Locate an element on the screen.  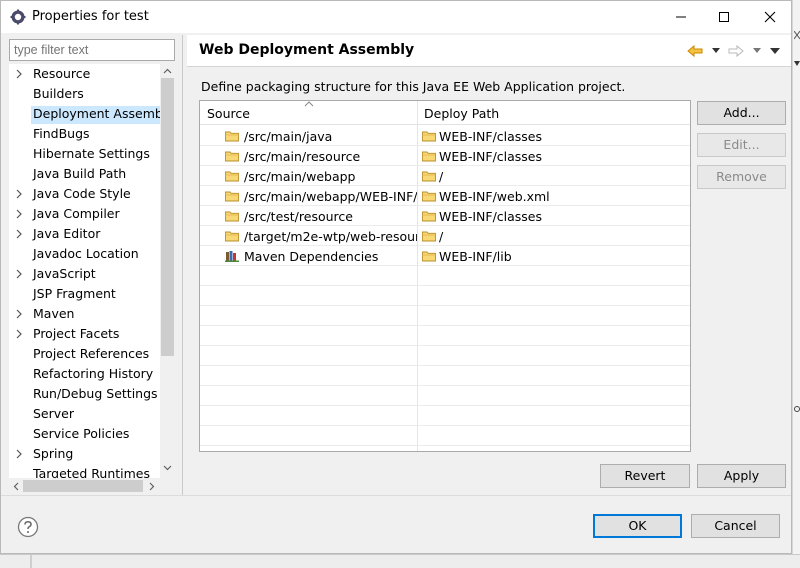
forward-arrow-icon is located at coordinates (736, 51).